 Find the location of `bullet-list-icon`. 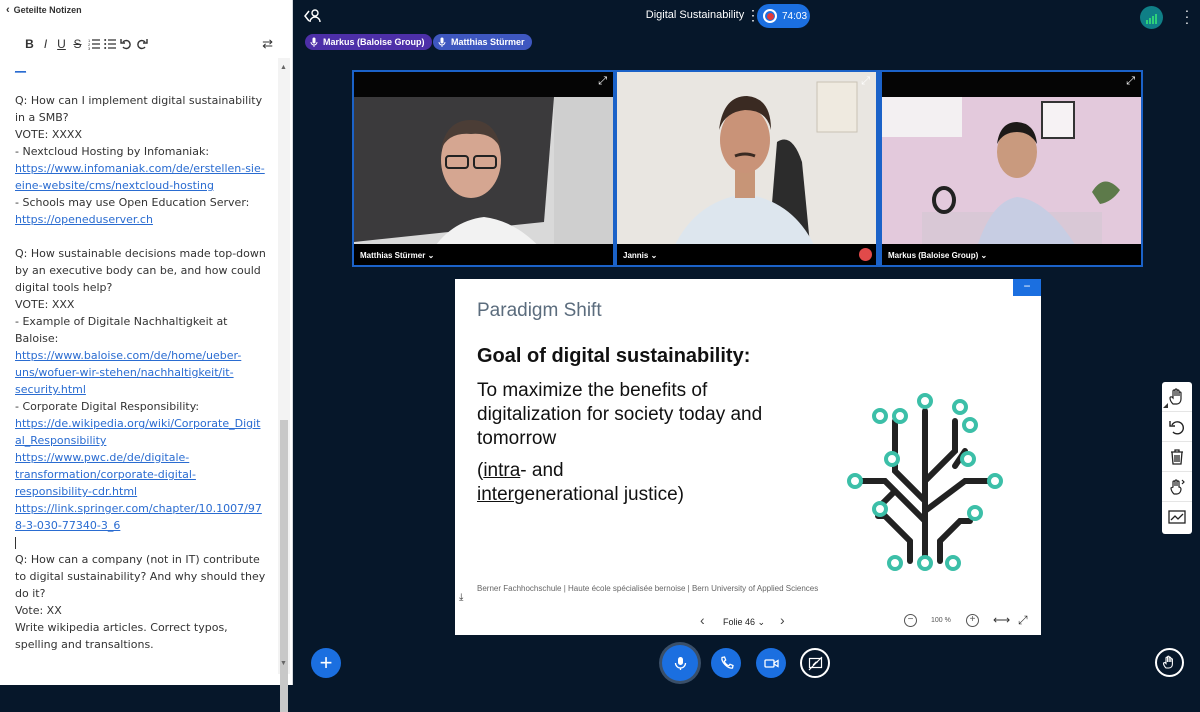

bullet-list-icon is located at coordinates (109, 44).